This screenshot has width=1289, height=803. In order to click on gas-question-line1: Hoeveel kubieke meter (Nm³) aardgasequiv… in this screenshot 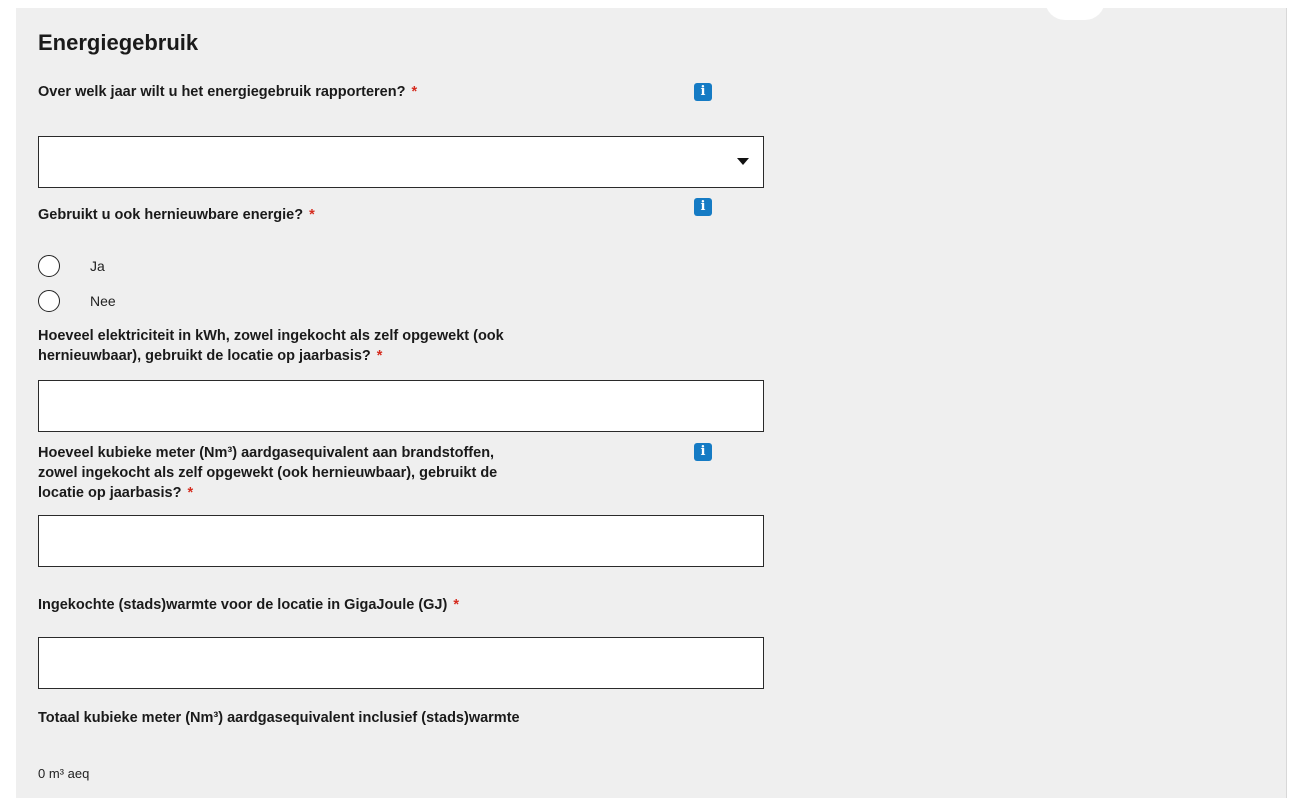, I will do `click(266, 453)`.